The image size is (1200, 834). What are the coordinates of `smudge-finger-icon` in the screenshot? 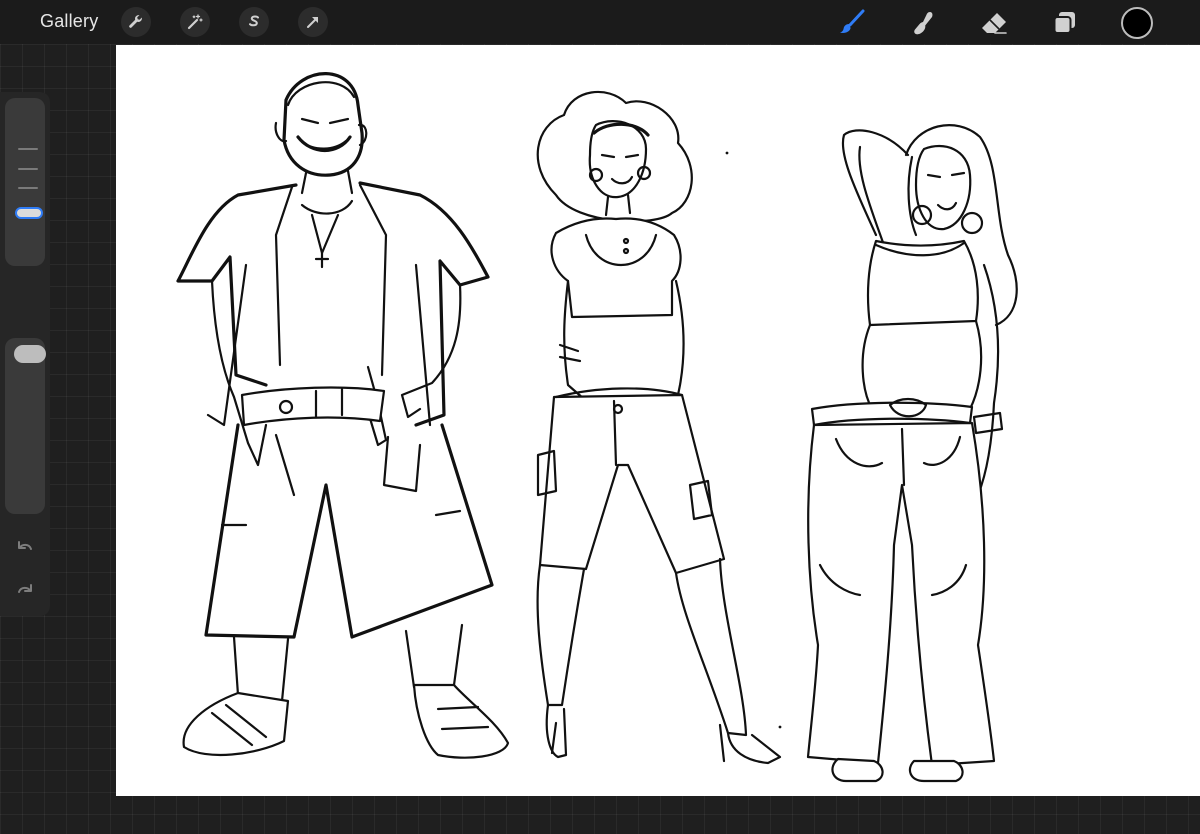 It's located at (923, 23).